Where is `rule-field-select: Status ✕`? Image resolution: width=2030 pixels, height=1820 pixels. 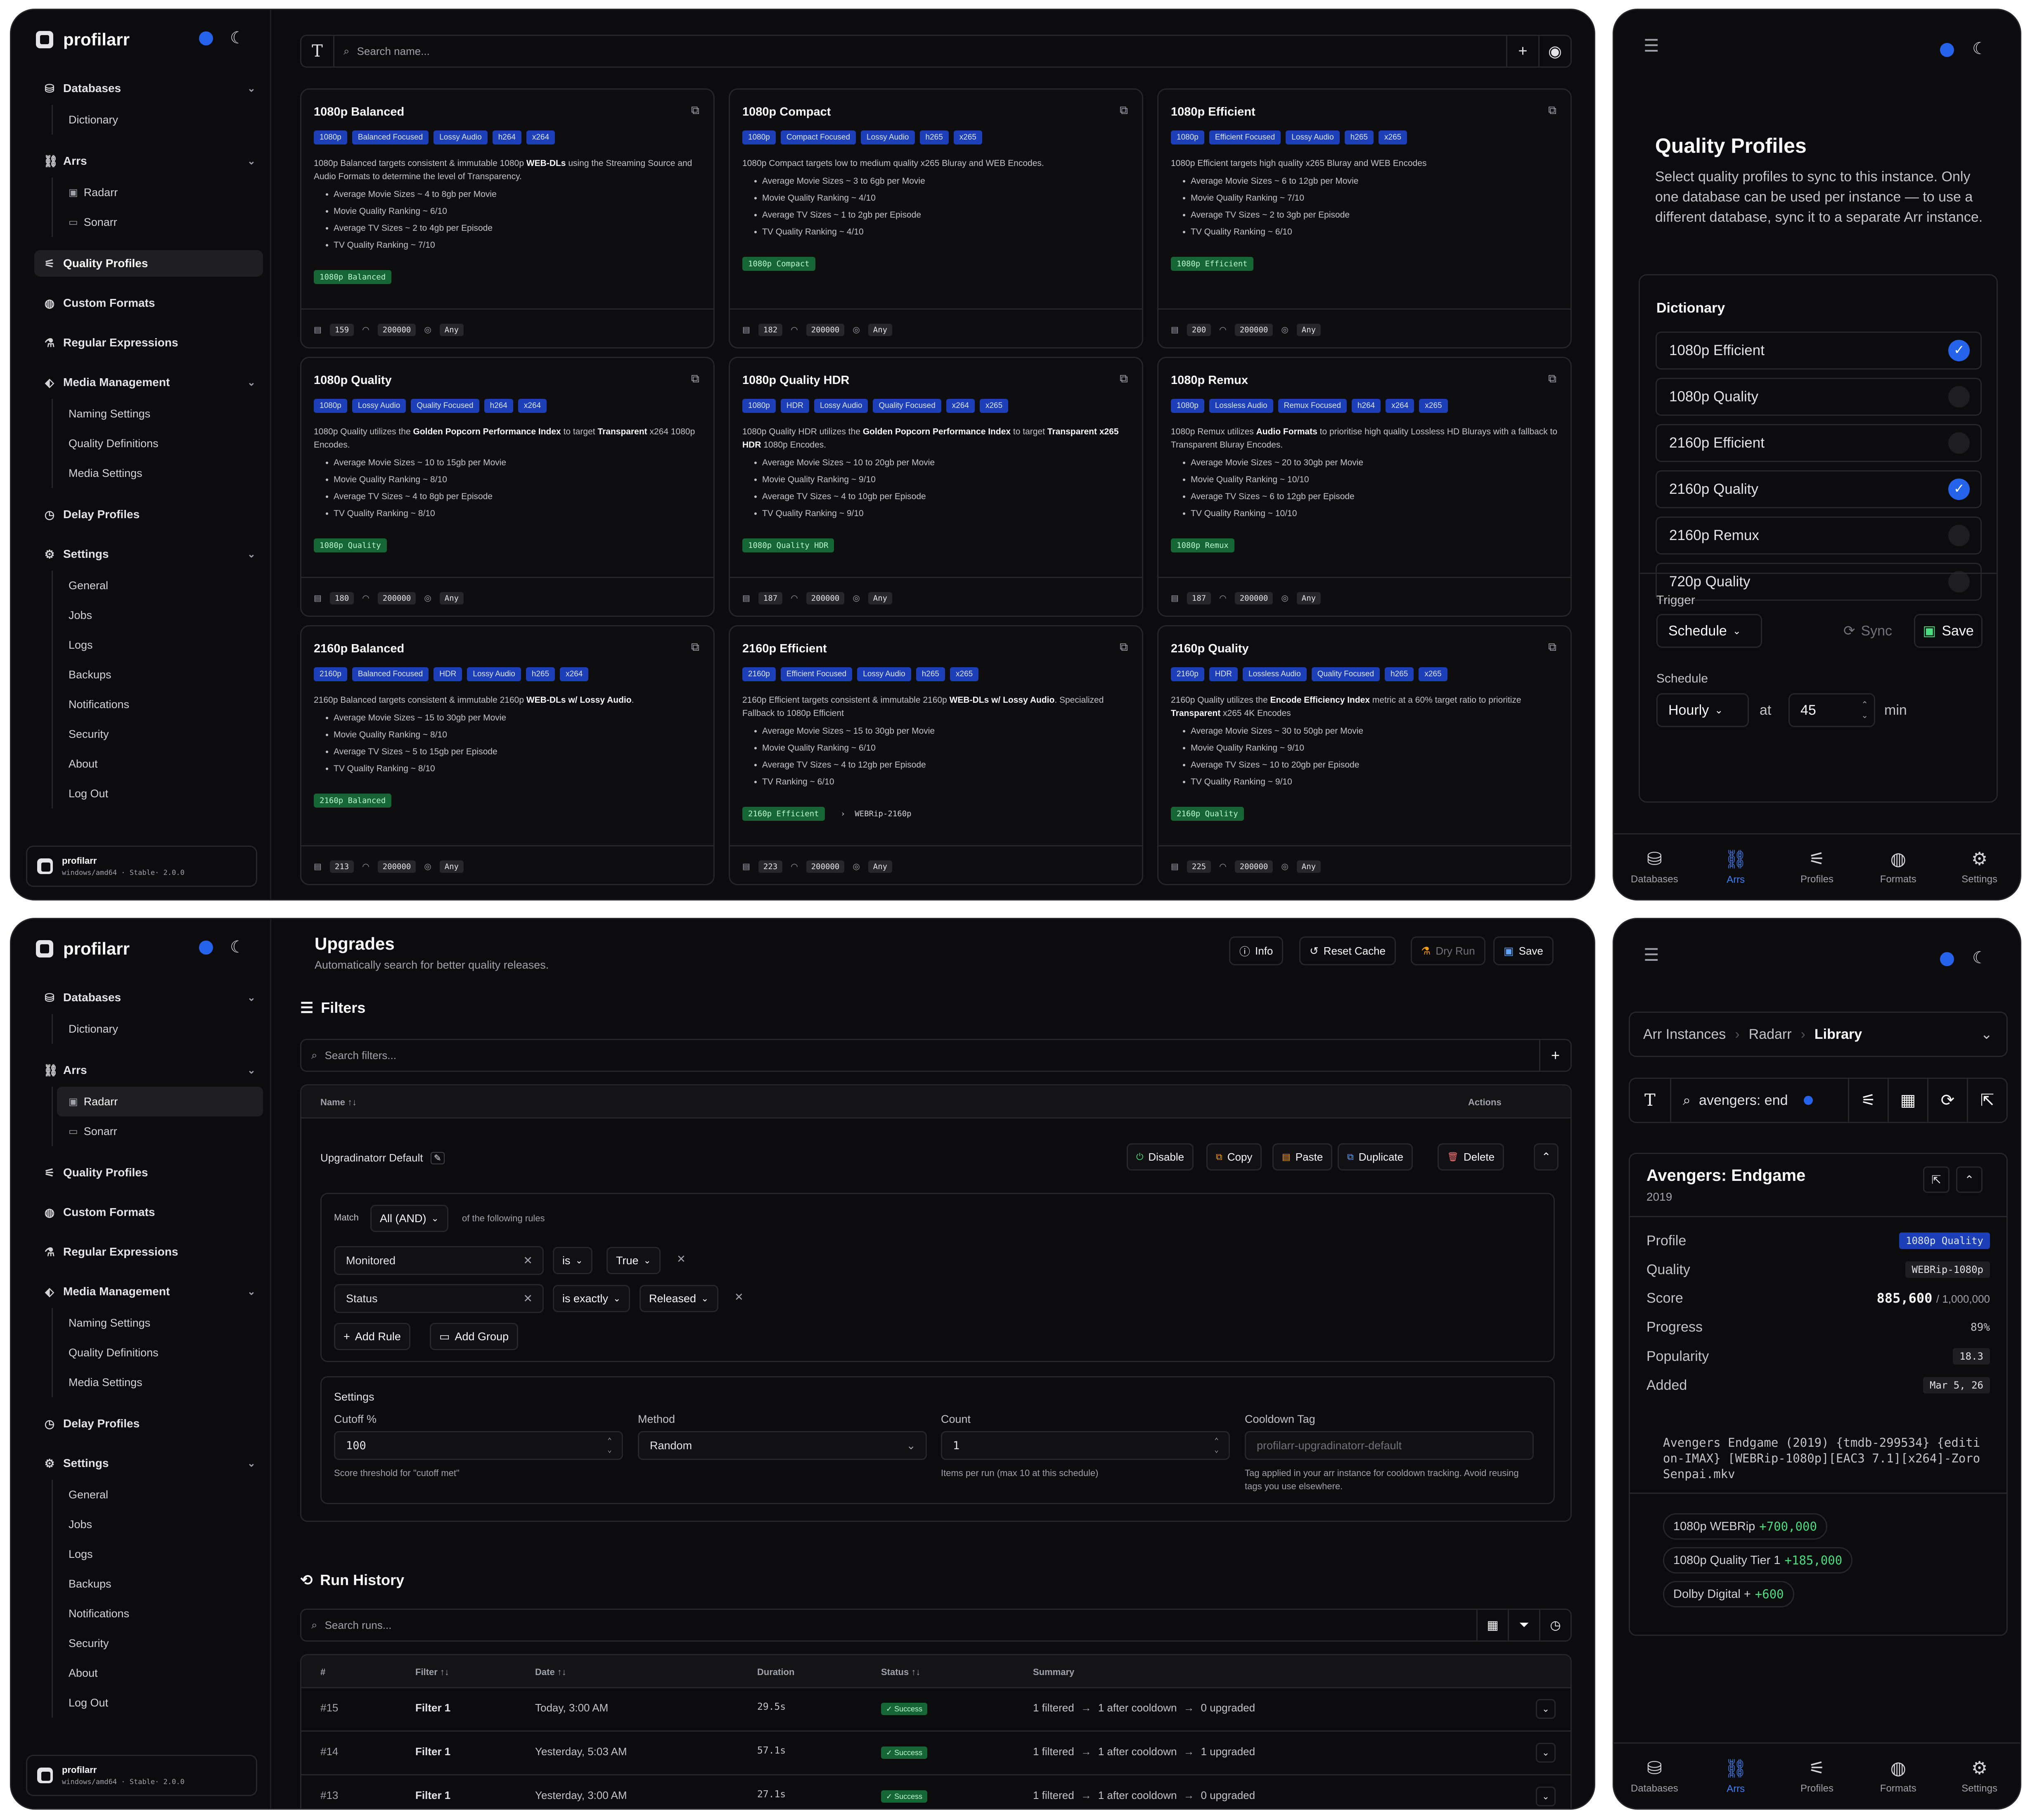
rule-field-select: Status ✕ is located at coordinates (439, 1298).